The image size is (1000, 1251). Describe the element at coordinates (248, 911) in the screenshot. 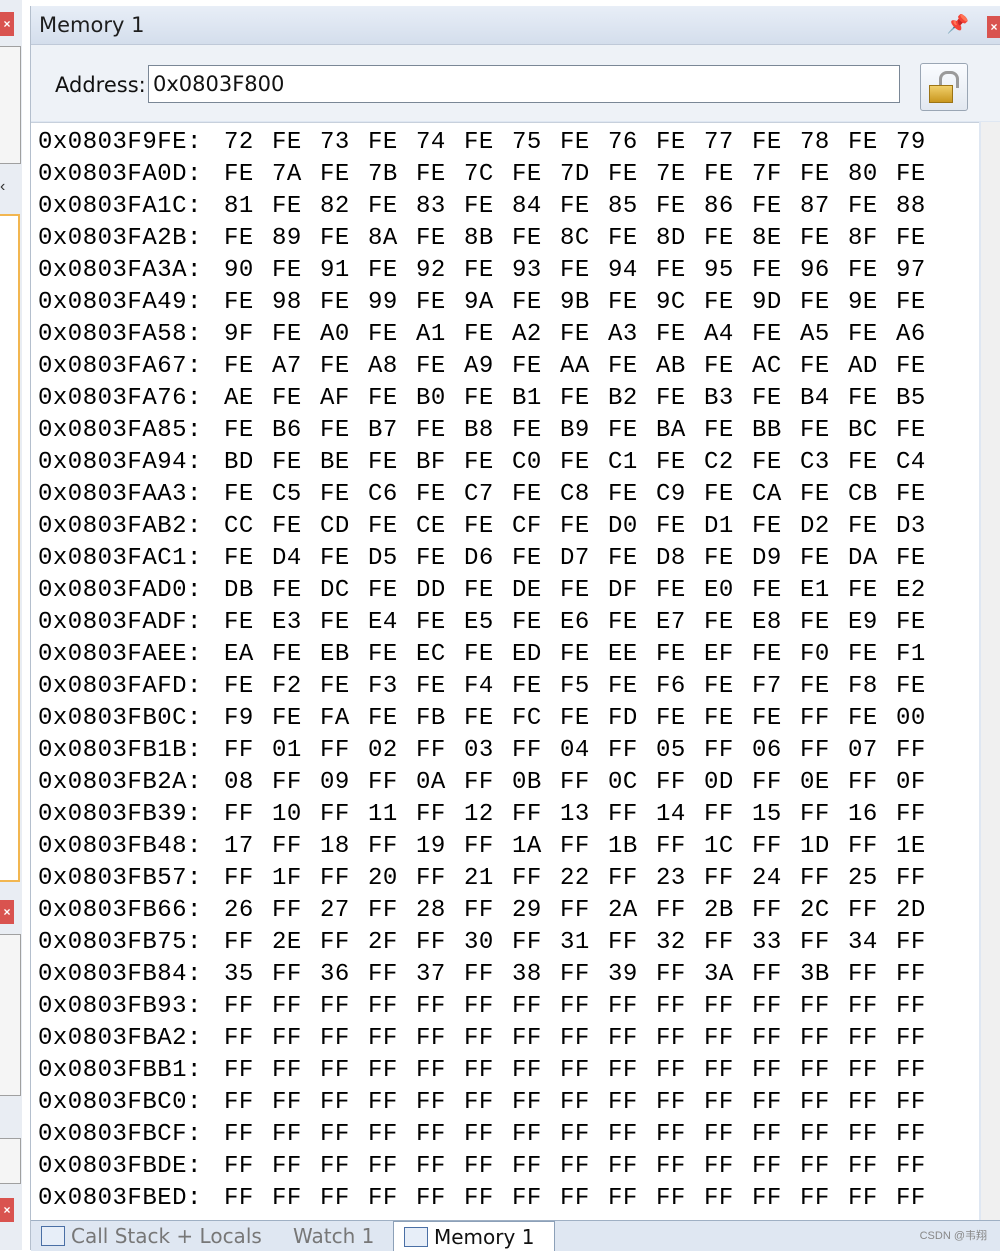

I see `memory-byte: 26` at that location.